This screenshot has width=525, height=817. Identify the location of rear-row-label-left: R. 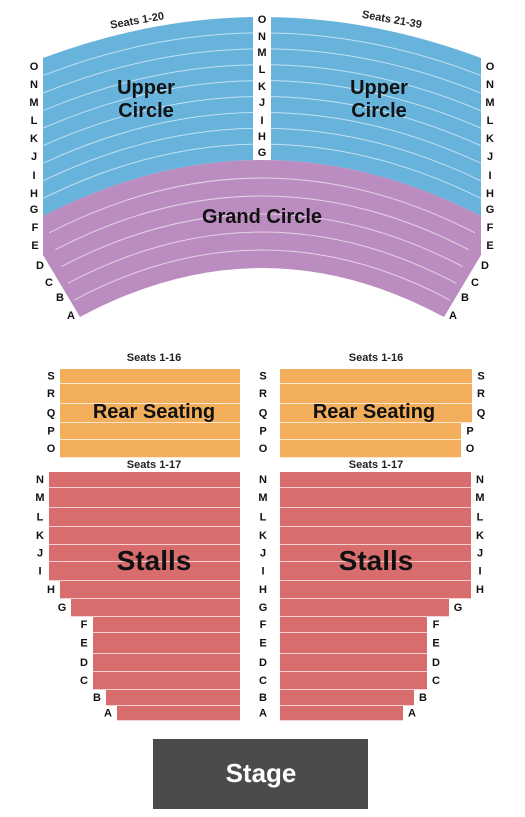
(51, 394).